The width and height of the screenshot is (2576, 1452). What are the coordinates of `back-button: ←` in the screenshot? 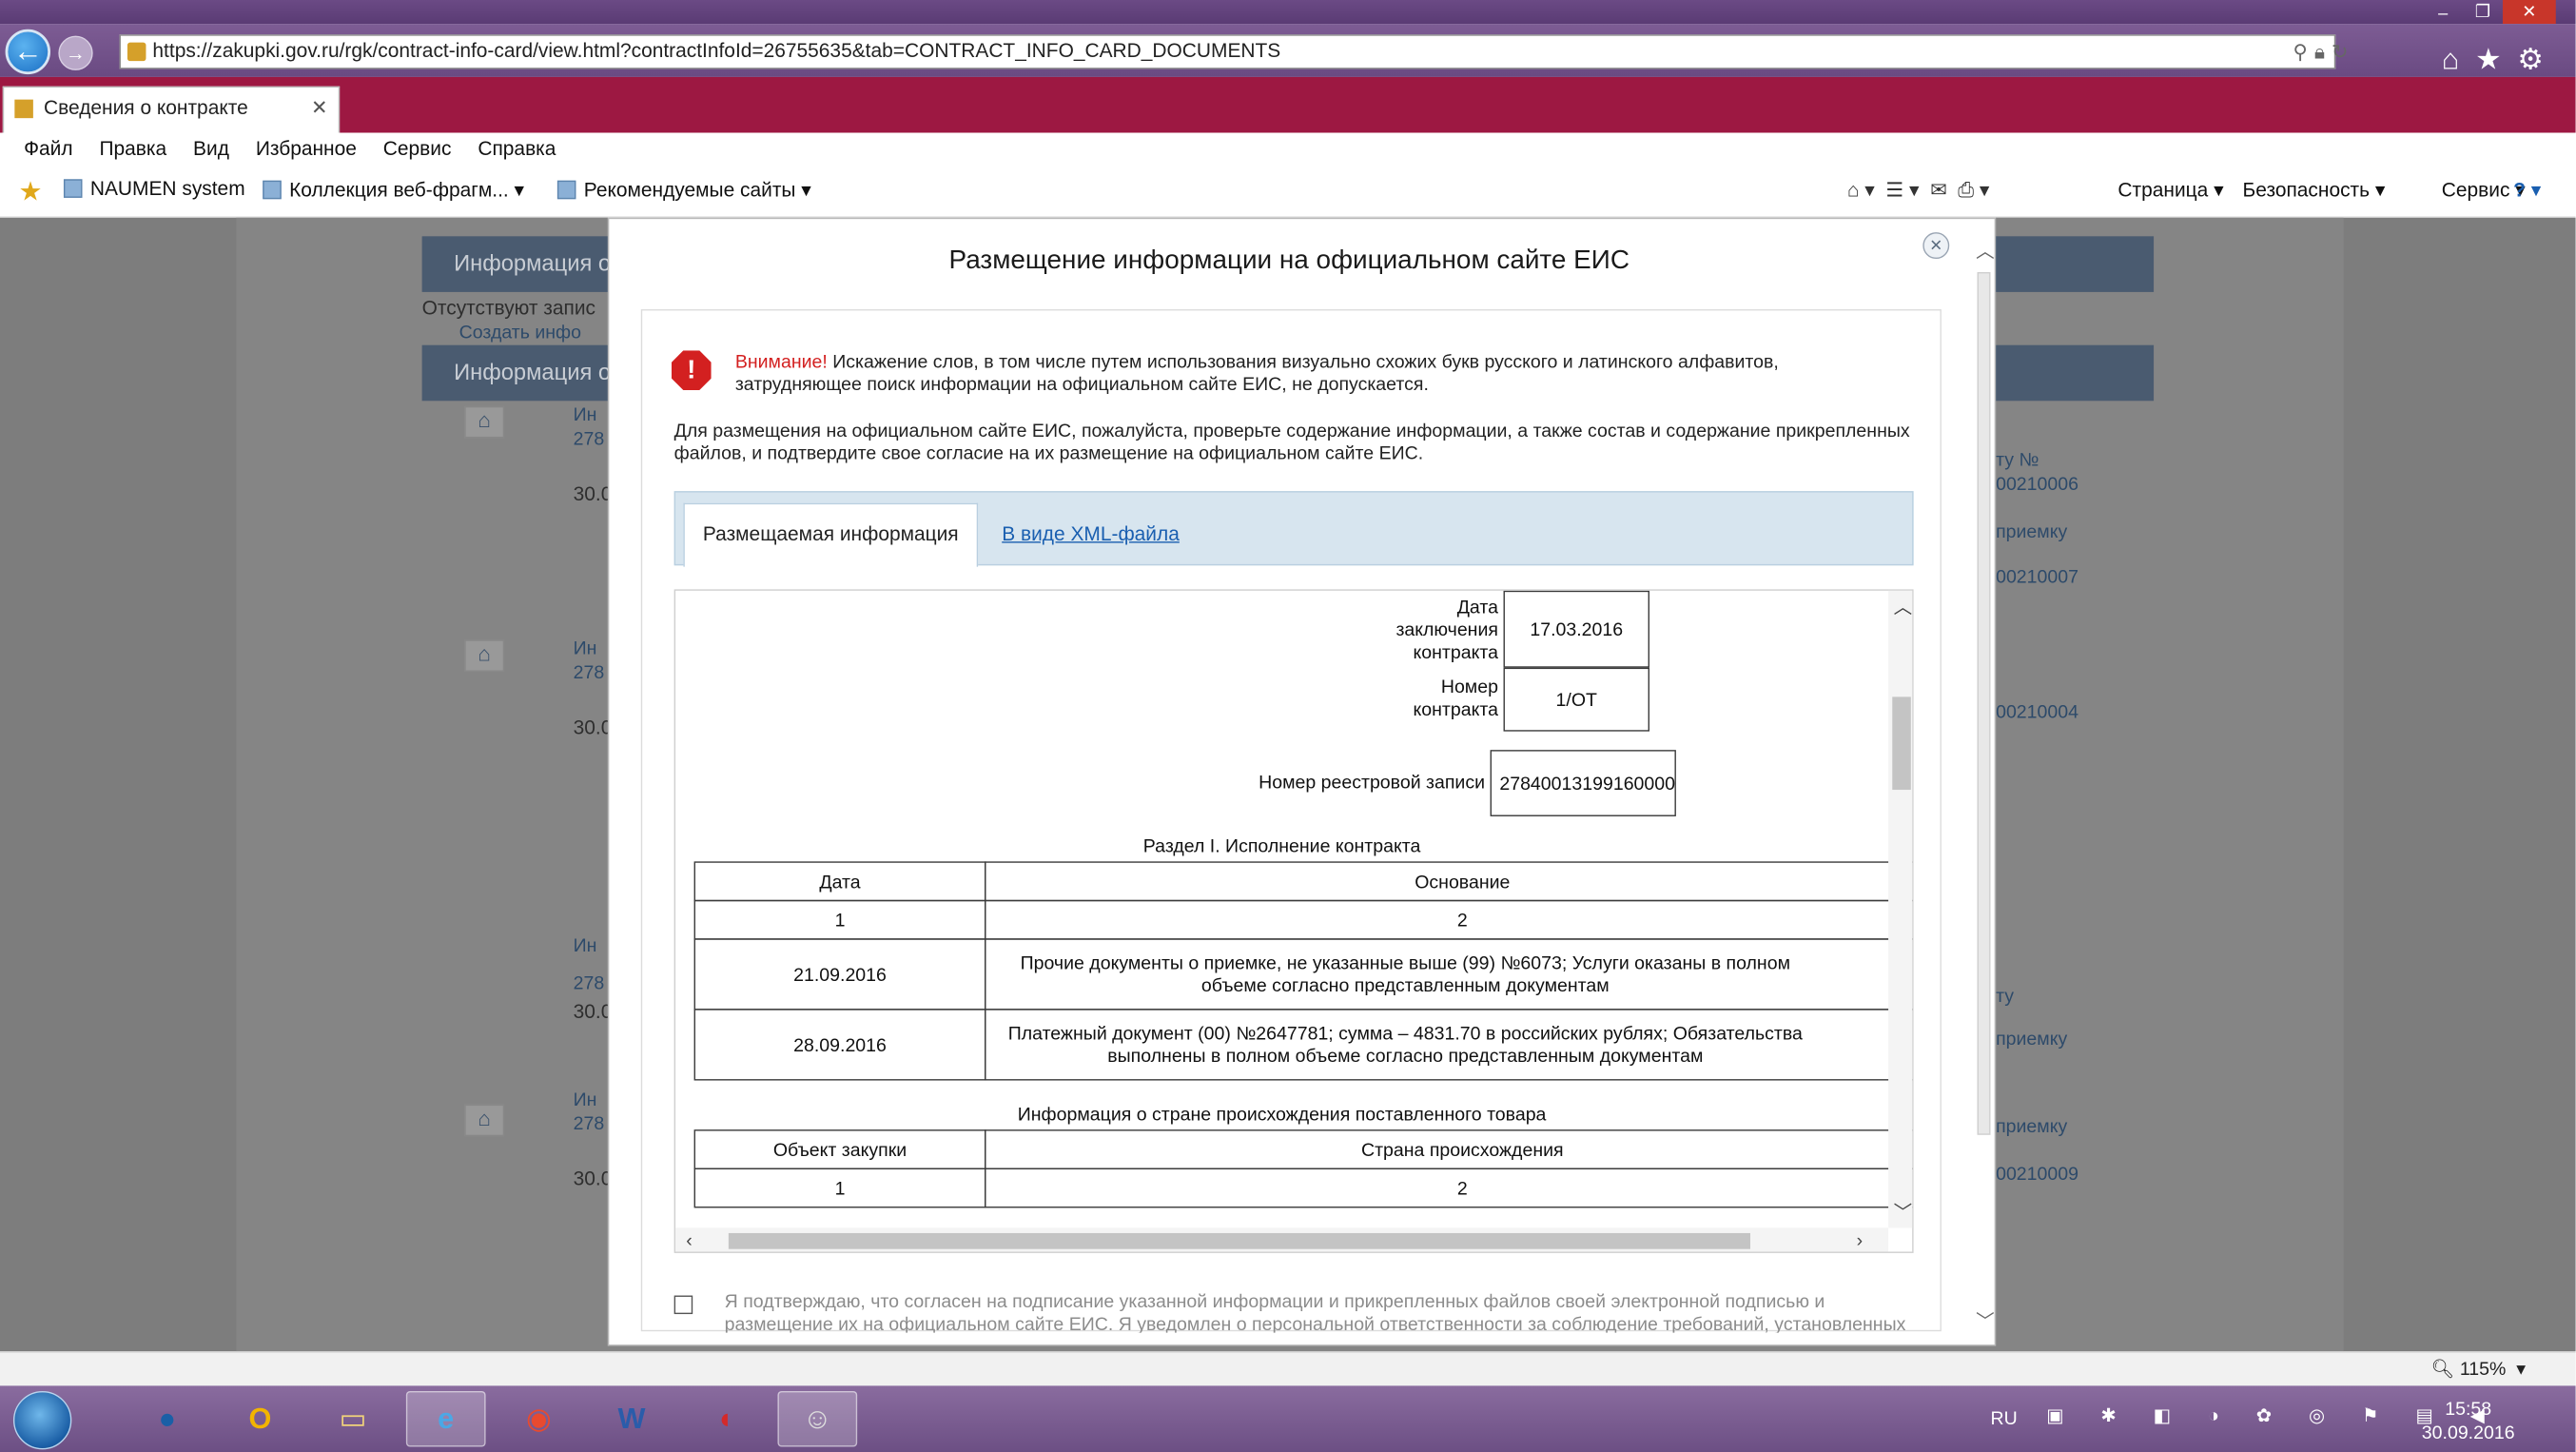 It's located at (28, 52).